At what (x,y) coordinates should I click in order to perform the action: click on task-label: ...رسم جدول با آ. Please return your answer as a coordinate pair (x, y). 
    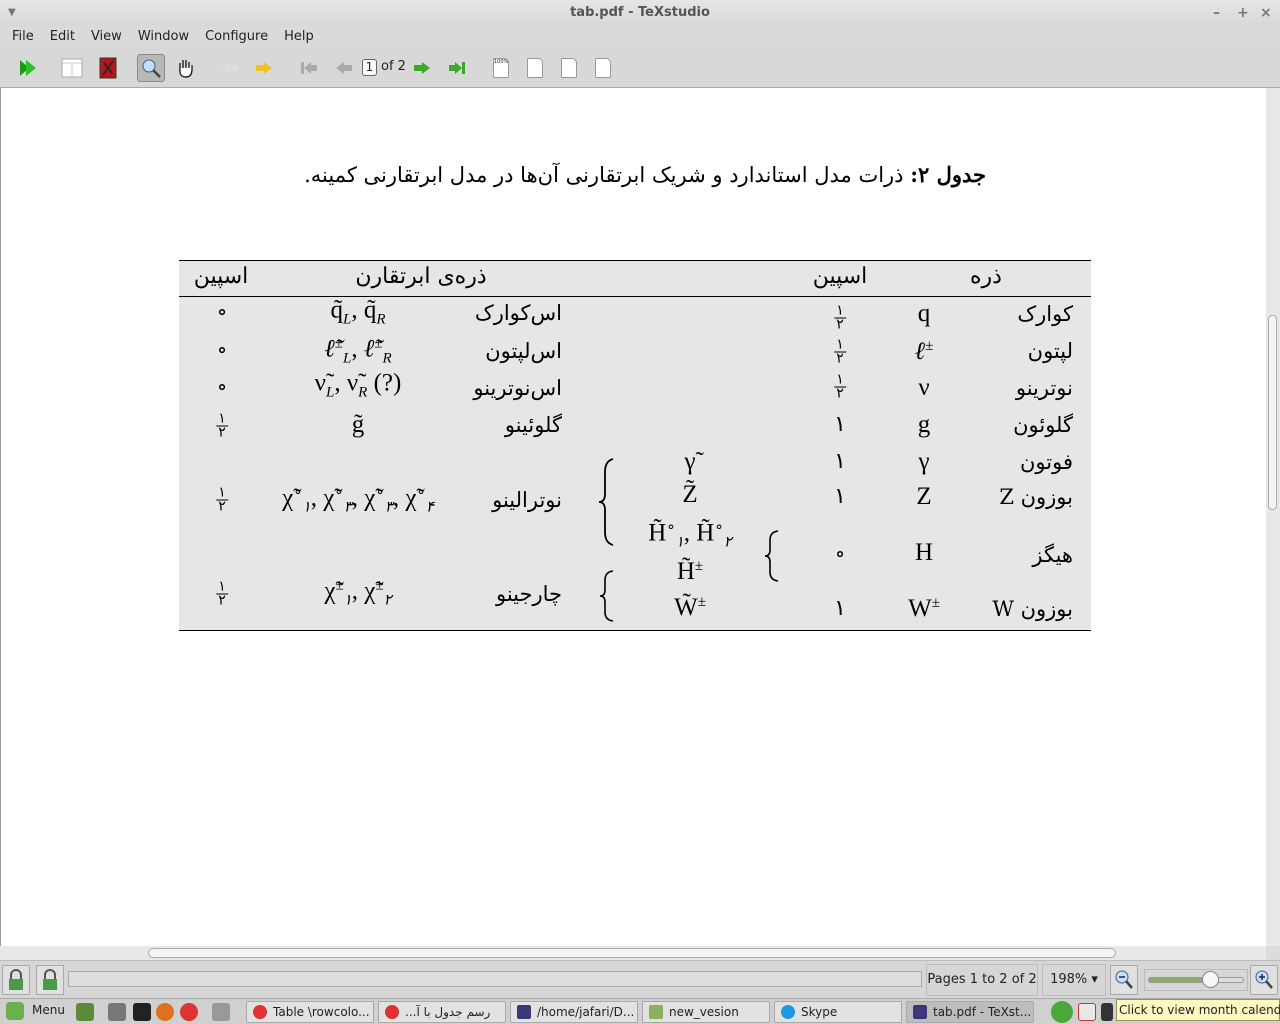
    Looking at the image, I should click on (448, 1012).